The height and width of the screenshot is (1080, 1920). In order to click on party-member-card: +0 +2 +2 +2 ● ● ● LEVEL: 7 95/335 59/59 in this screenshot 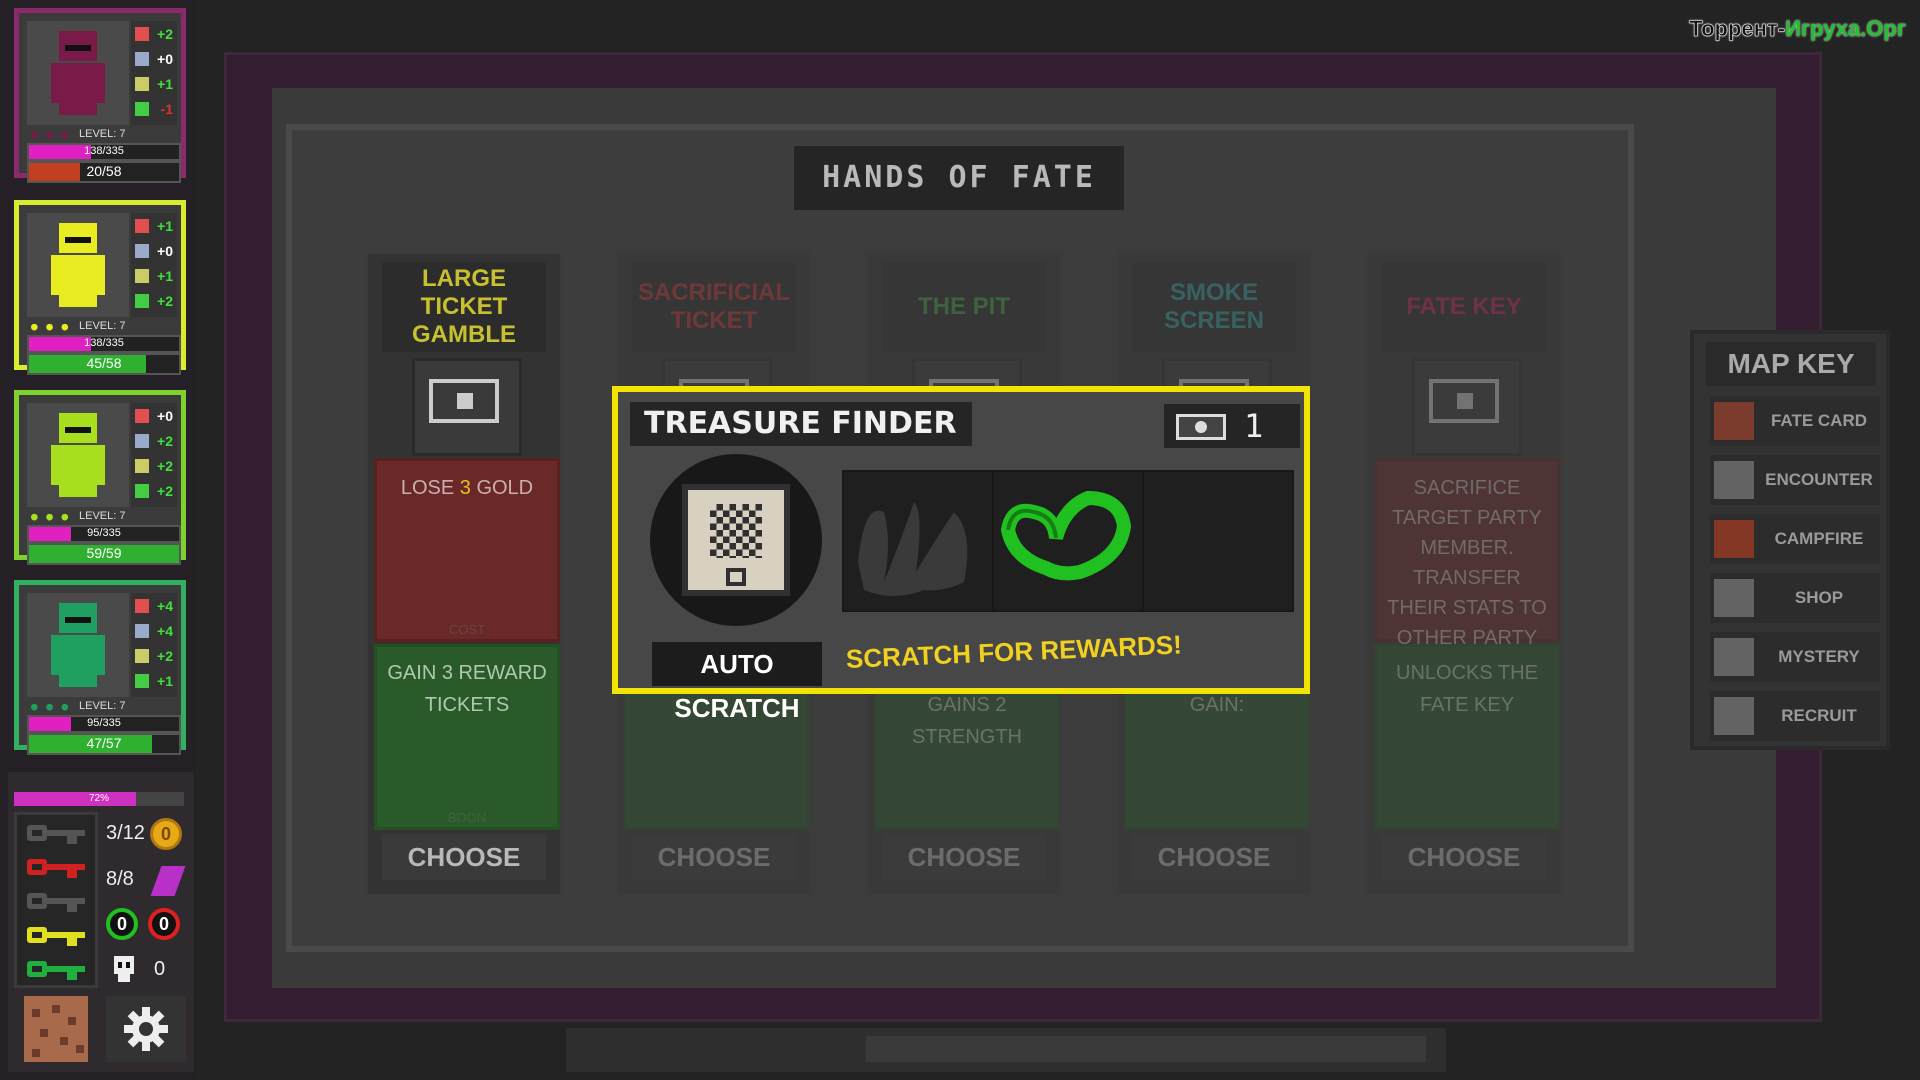, I will do `click(100, 477)`.